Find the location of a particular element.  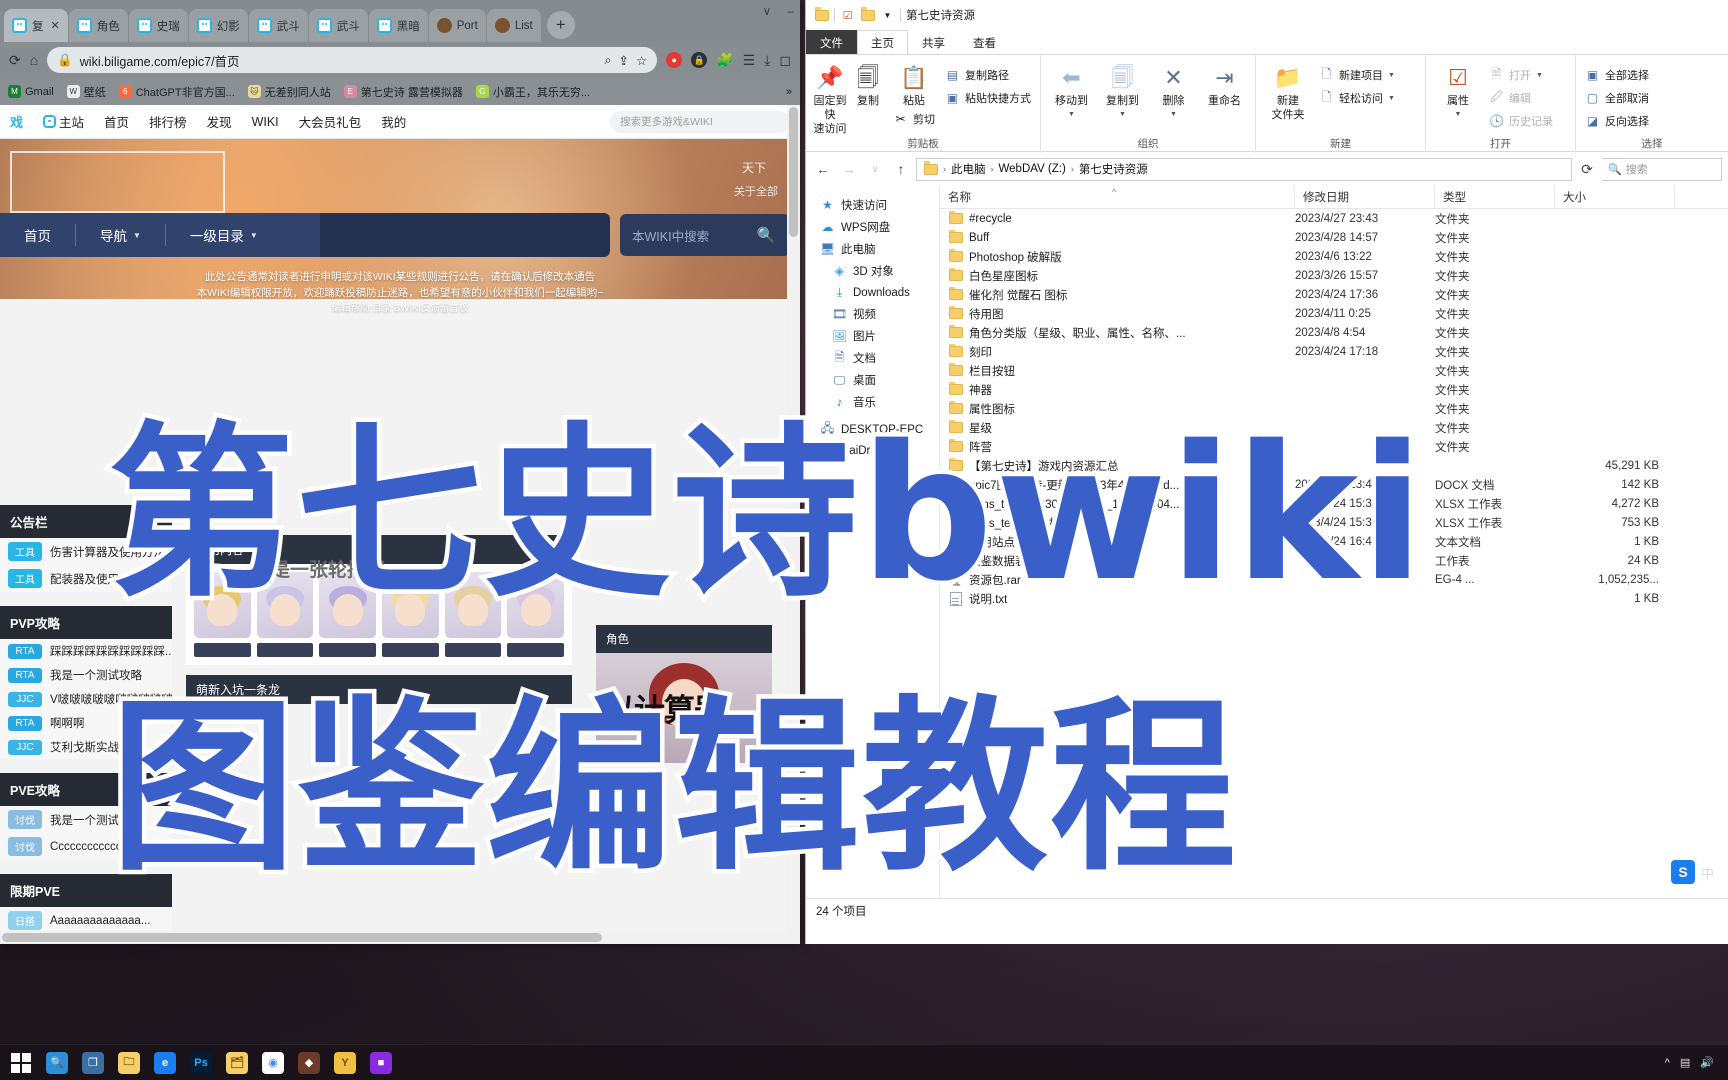

bookmark-item: E 第七史诗 露营模拟器 is located at coordinates (403, 92).